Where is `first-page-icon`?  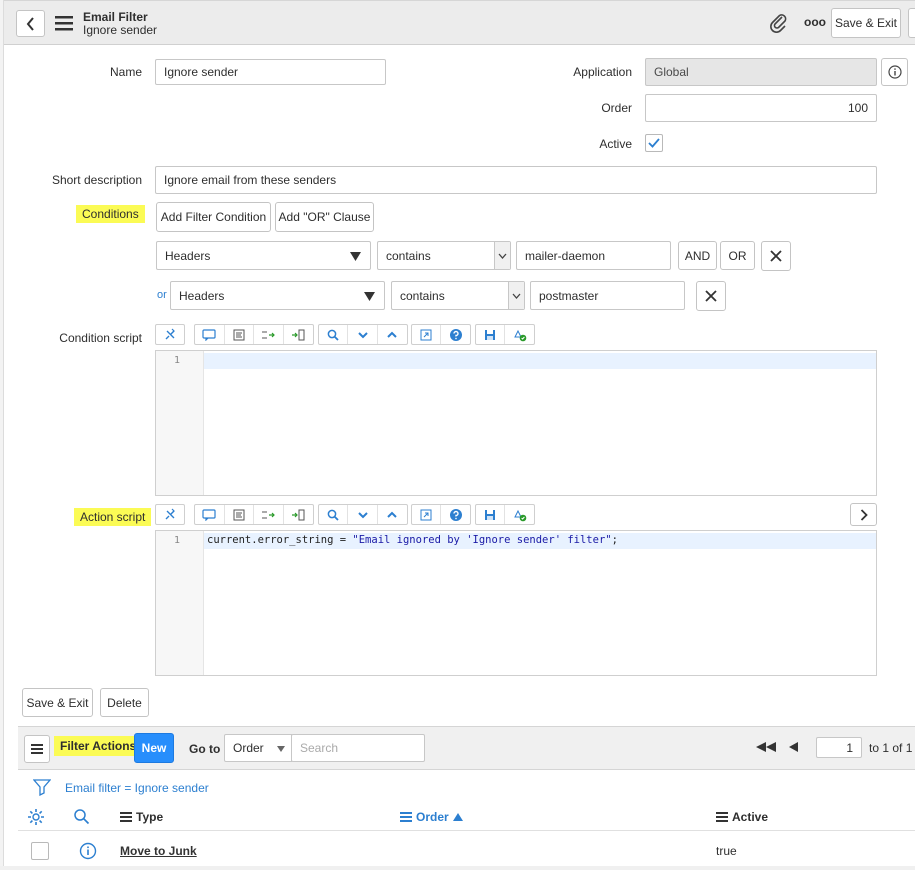 first-page-icon is located at coordinates (766, 748).